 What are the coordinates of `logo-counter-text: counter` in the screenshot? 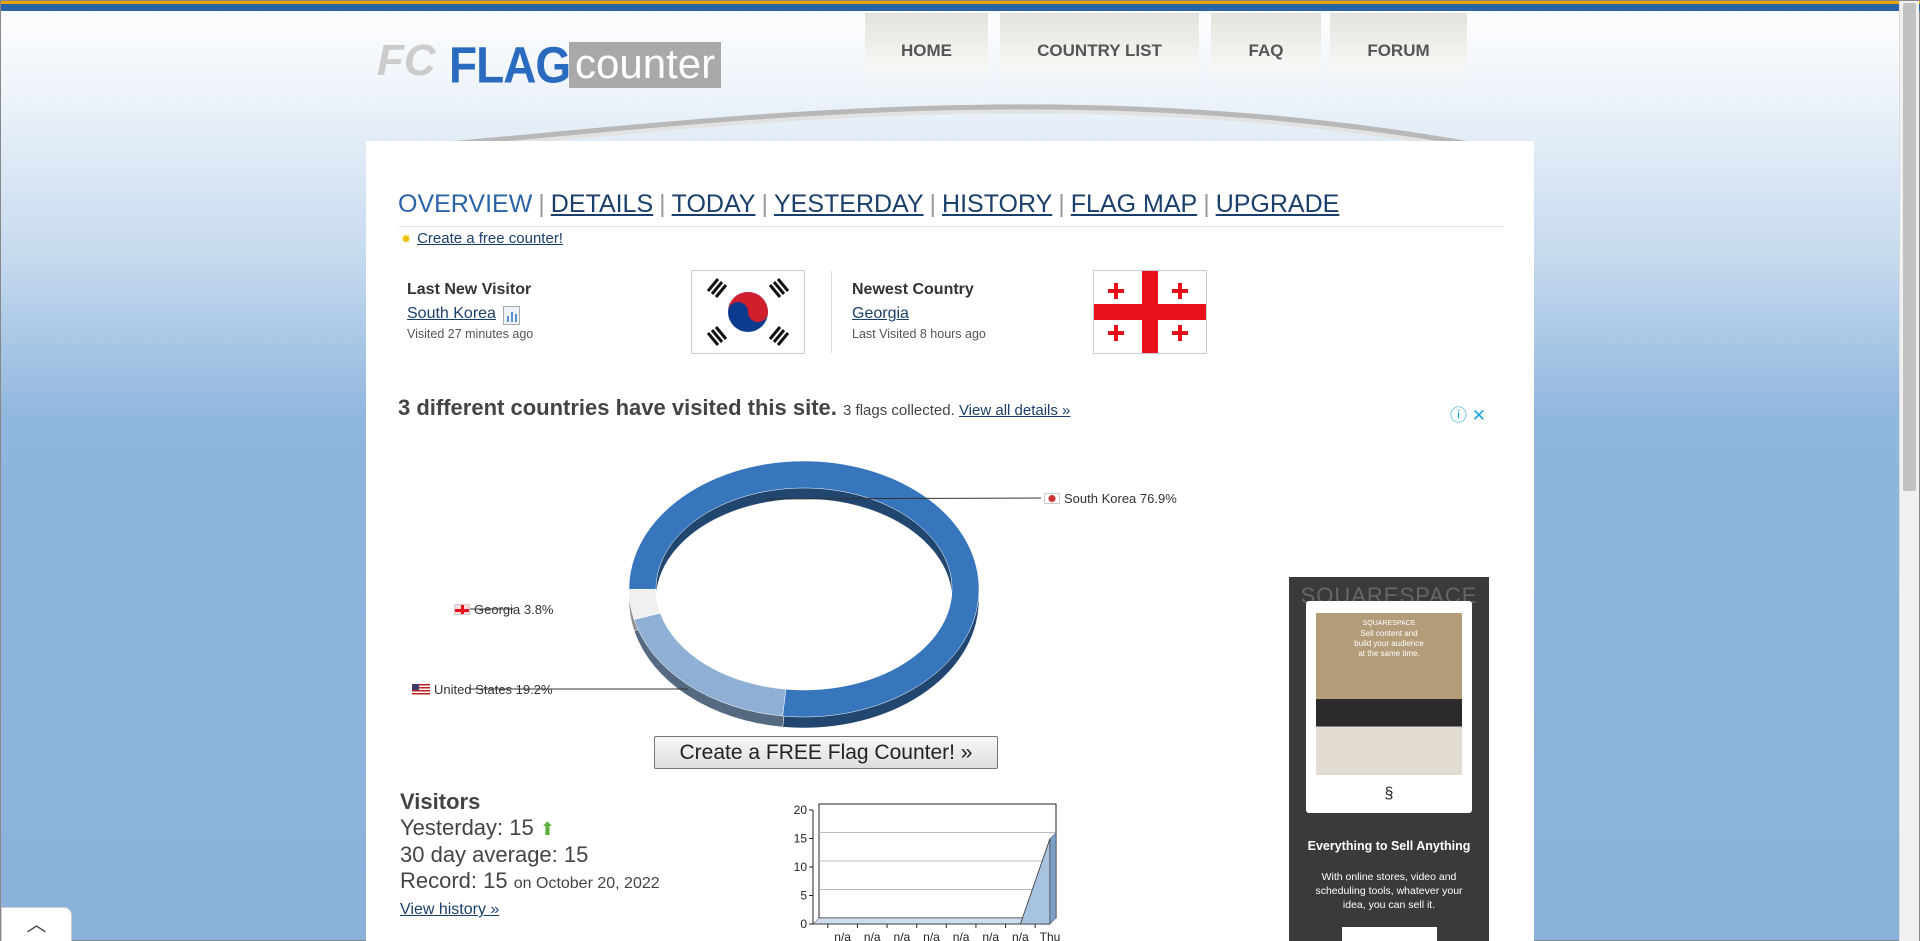 It's located at (645, 65).